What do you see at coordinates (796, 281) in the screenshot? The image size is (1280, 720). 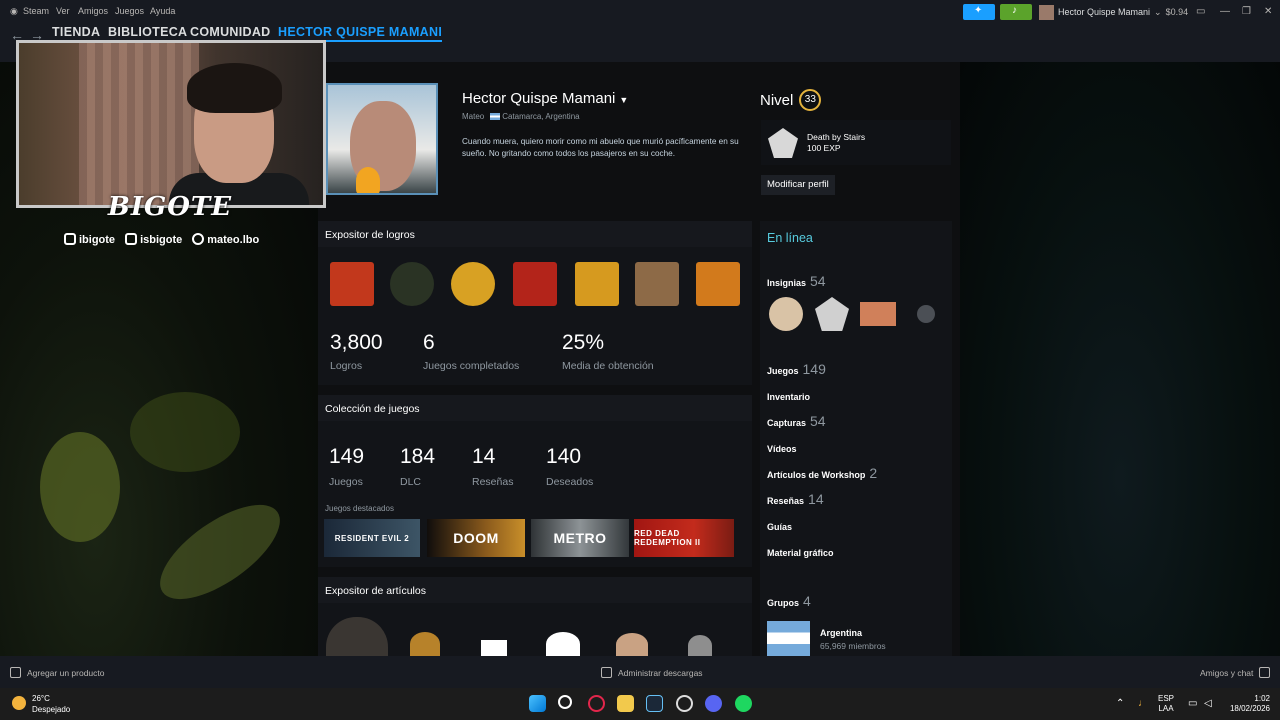 I see `sidebar-item-badges: Insignias 54` at bounding box center [796, 281].